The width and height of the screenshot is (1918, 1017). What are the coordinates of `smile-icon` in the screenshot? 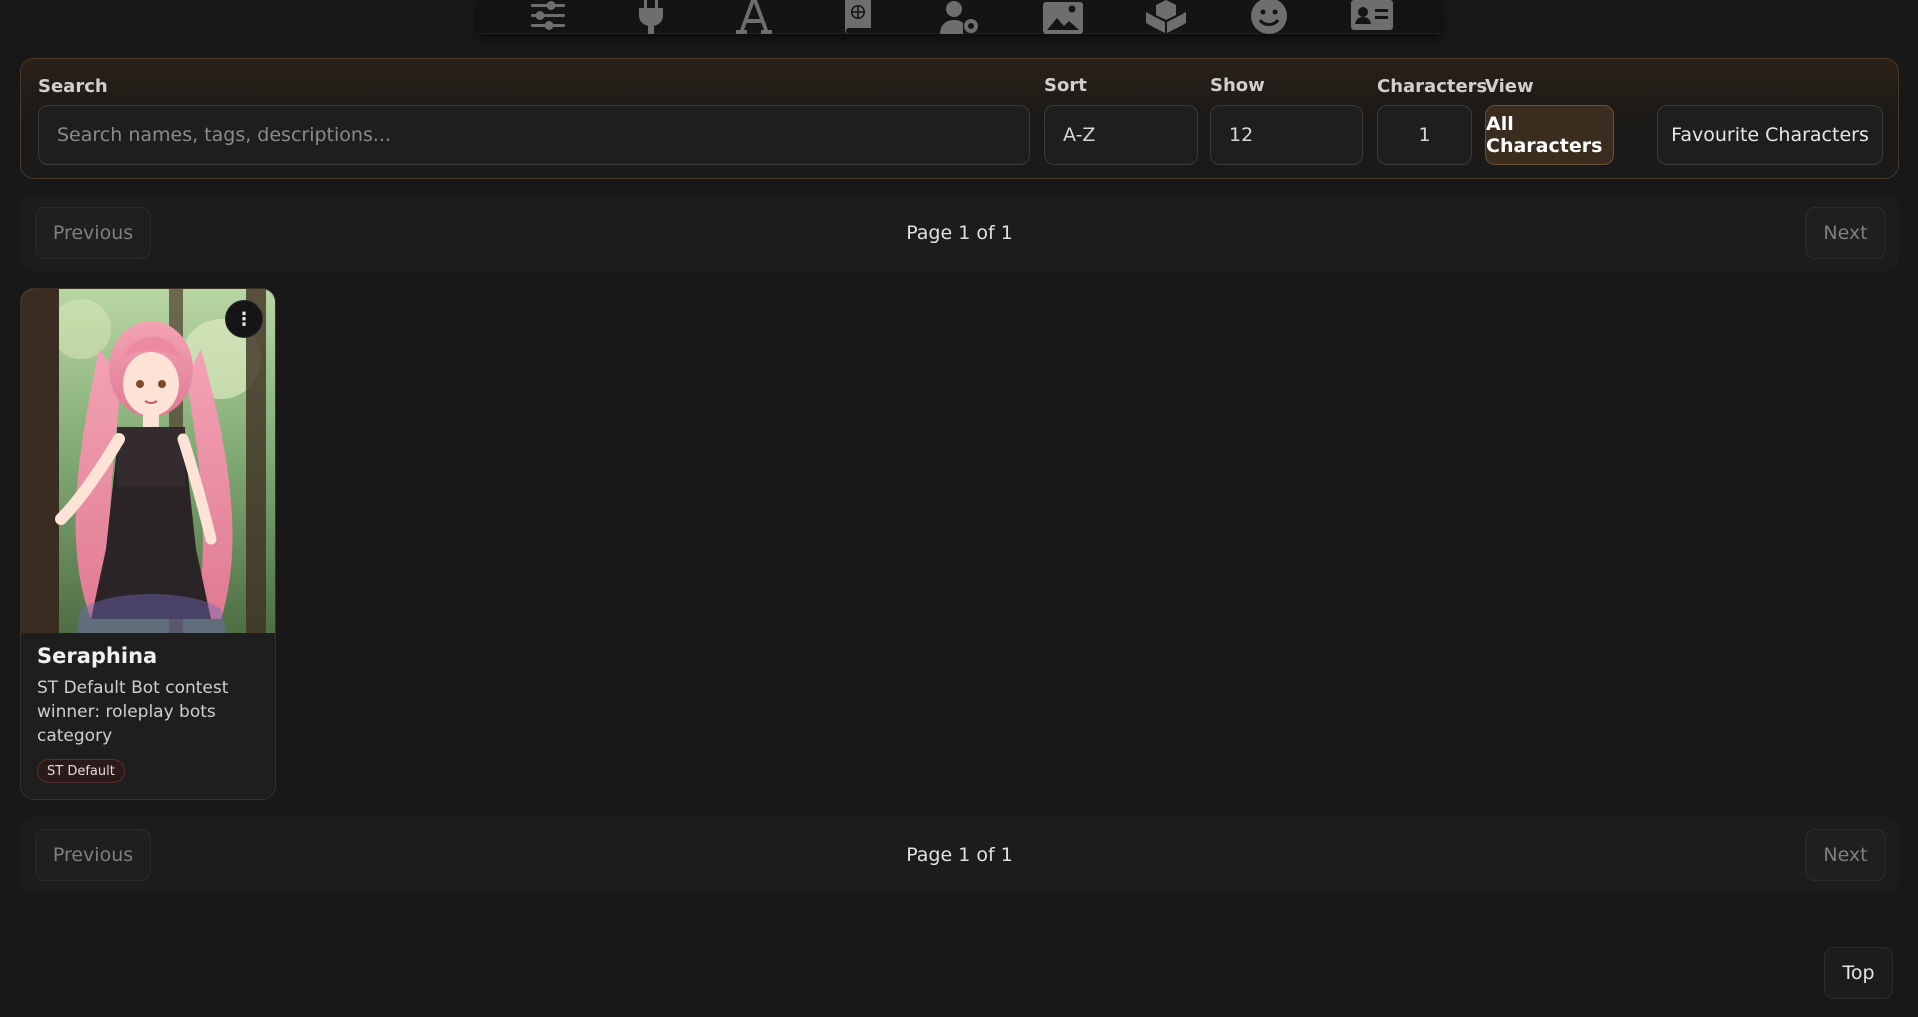 It's located at (1269, 17).